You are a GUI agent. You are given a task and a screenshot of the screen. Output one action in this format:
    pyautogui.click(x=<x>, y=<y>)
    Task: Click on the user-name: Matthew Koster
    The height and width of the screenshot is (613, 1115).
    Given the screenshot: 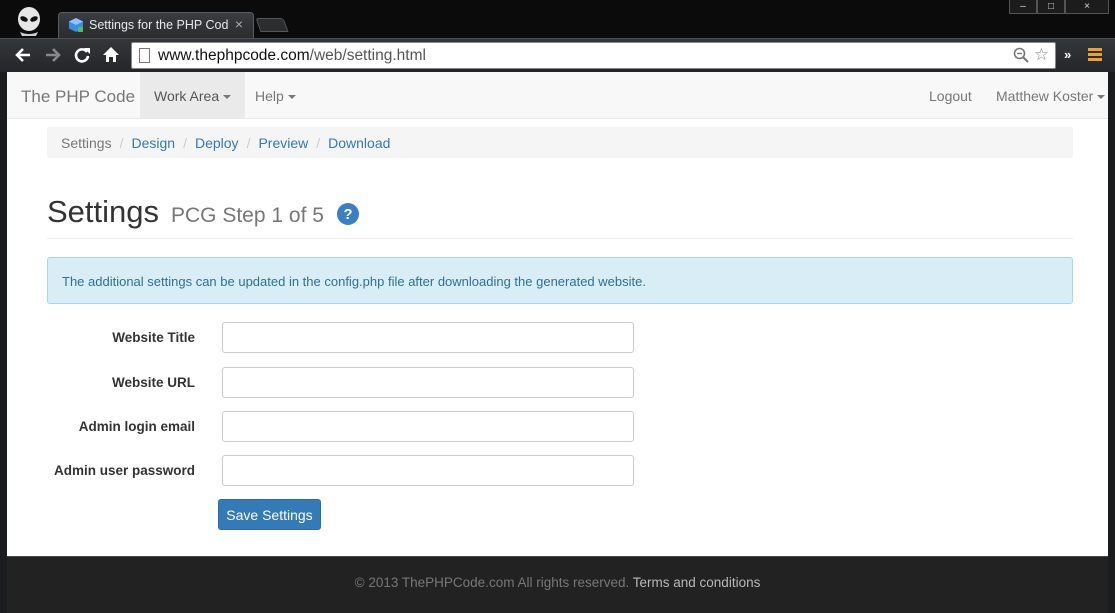 What is the action you would take?
    pyautogui.click(x=1045, y=96)
    